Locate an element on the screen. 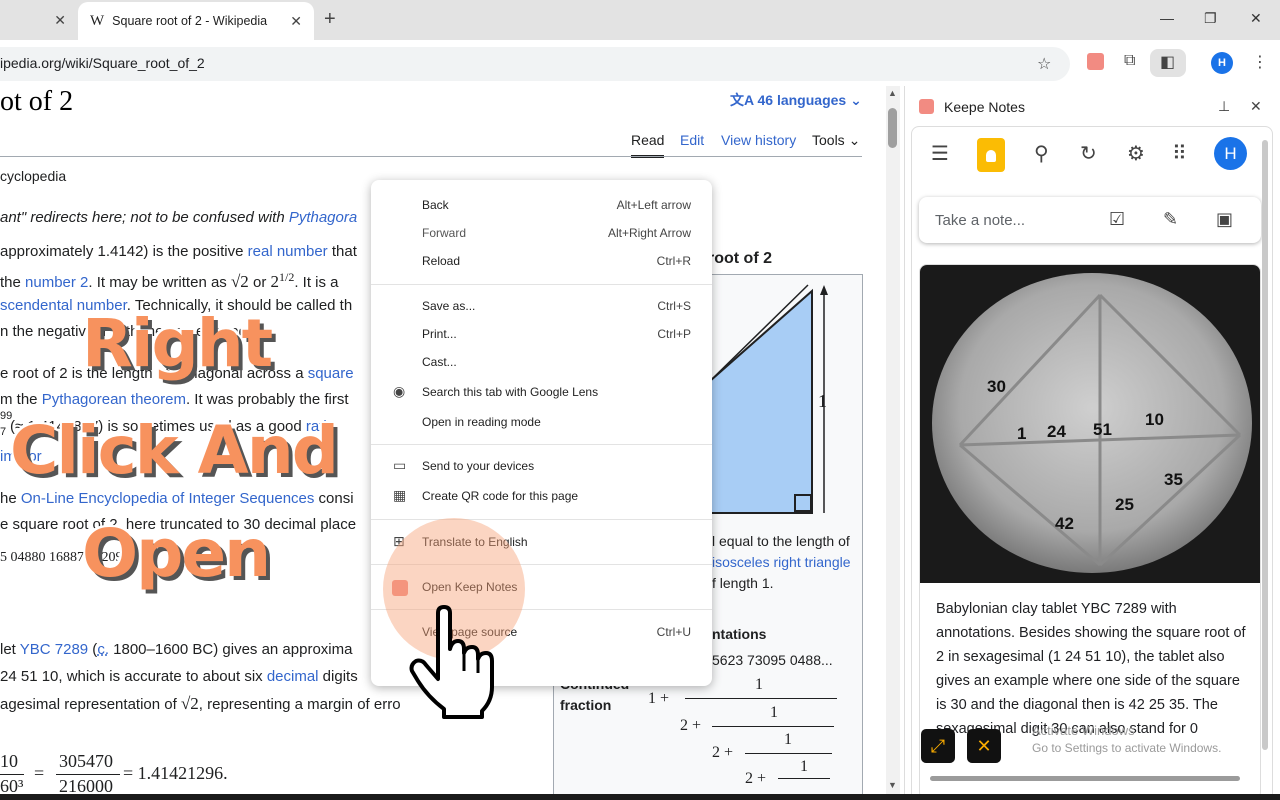 The height and width of the screenshot is (800, 1280). wikipedia-favicon-icon: W is located at coordinates (97, 20).